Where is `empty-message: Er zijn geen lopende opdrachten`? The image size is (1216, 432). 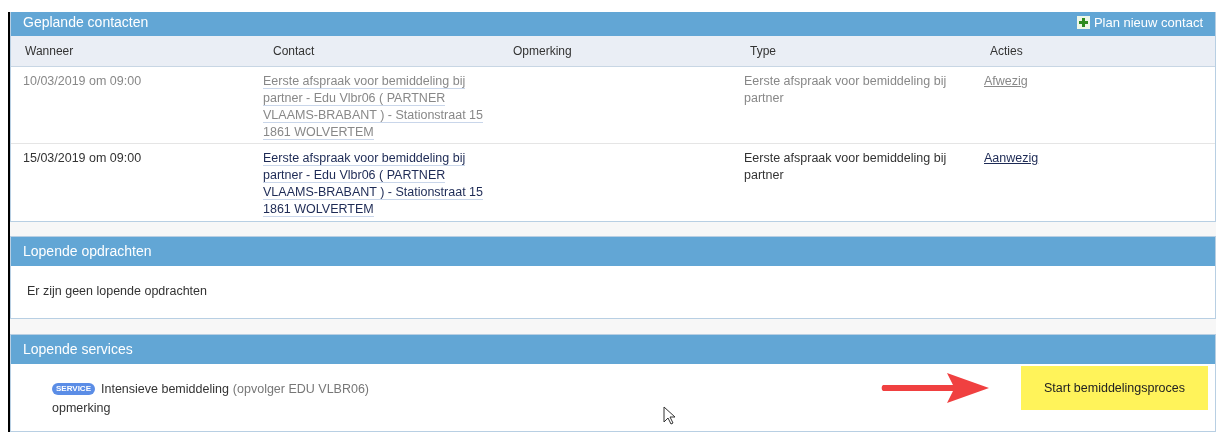 empty-message: Er zijn geen lopende opdrachten is located at coordinates (117, 291).